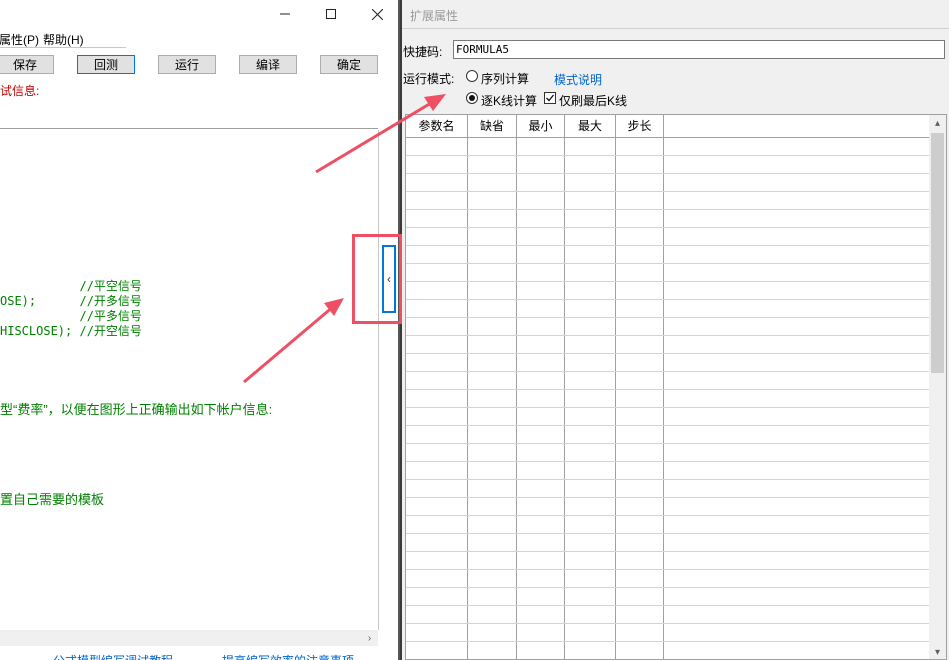 This screenshot has width=949, height=660. I want to click on editor-horizontal-scrollbar: ›, so click(189, 638).